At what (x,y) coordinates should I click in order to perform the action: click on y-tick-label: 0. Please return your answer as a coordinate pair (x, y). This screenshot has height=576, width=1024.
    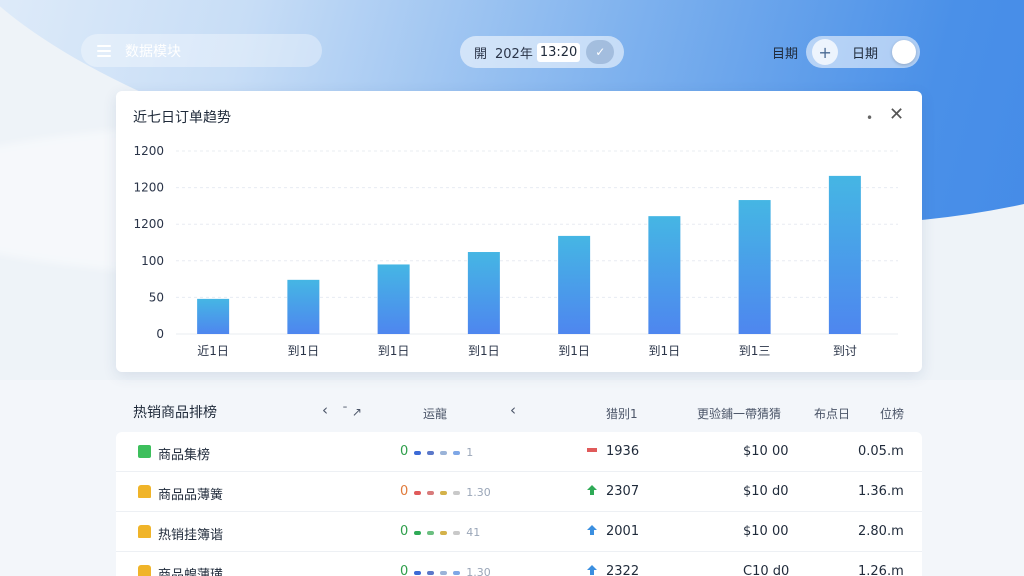
    Looking at the image, I should click on (160, 334).